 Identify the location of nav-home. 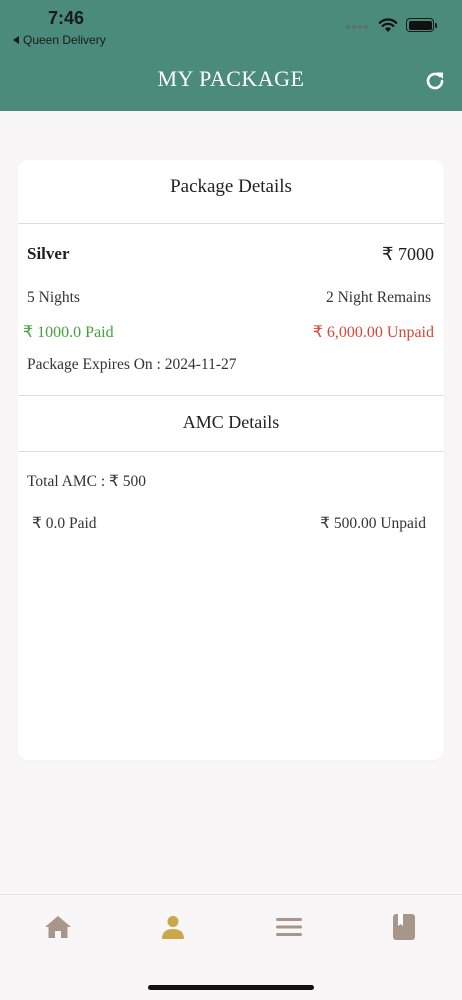
(58, 927).